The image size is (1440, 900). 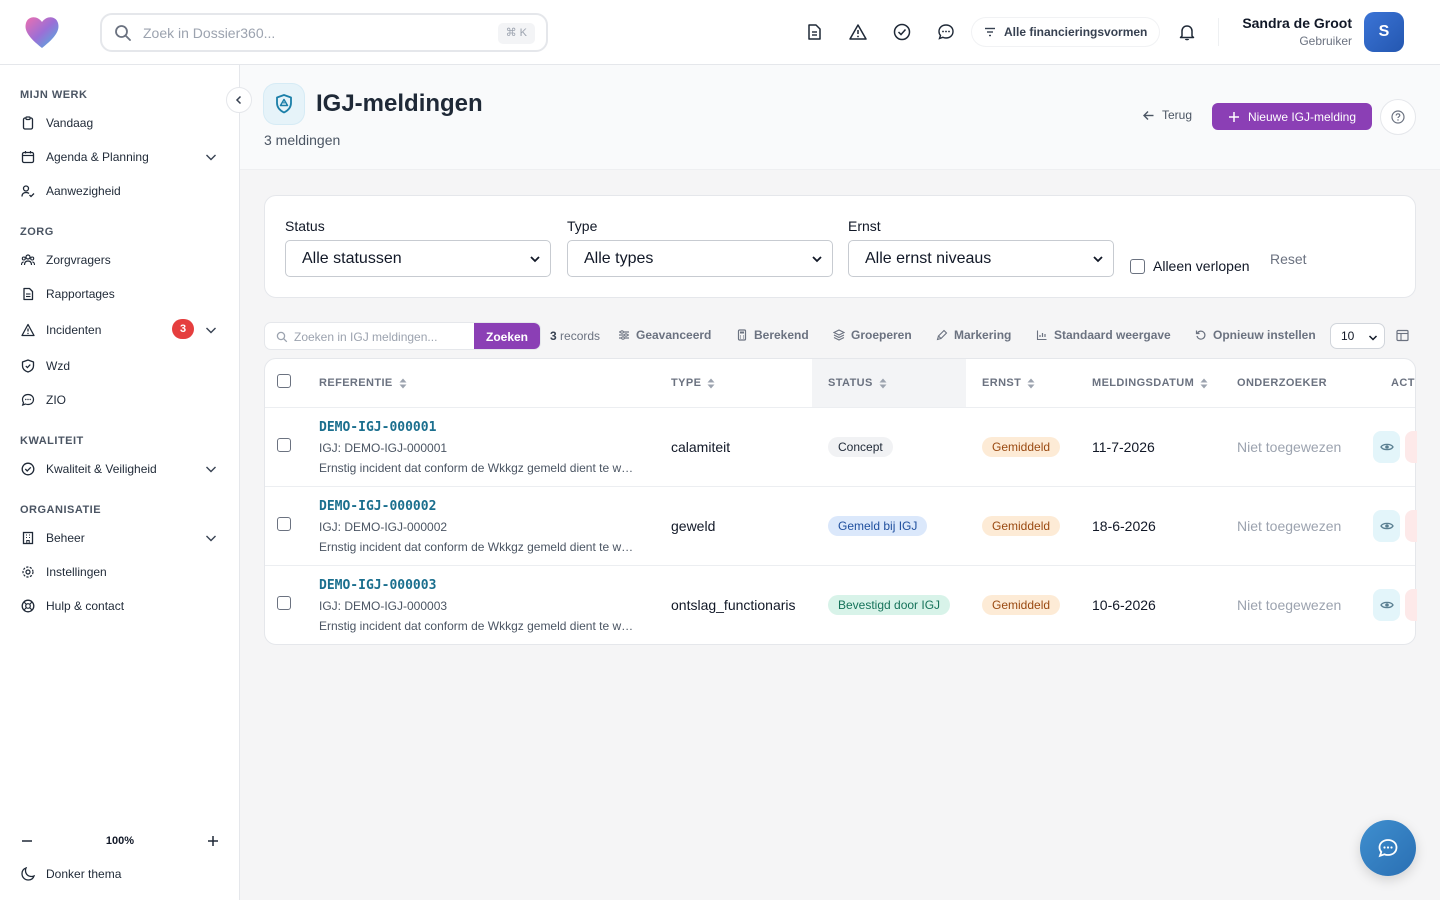 What do you see at coordinates (742, 335) in the screenshot?
I see `calculator-icon` at bounding box center [742, 335].